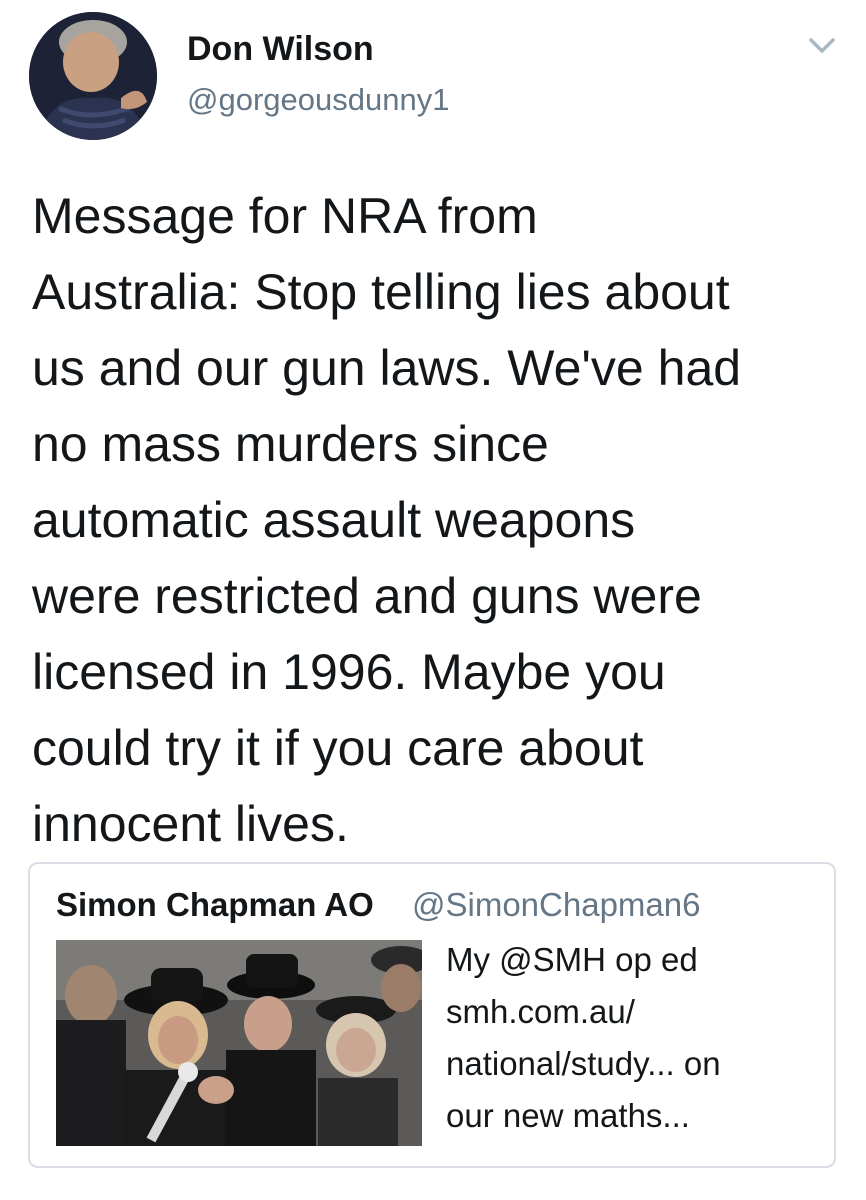  I want to click on author-handle: @gorgeousdunny1, so click(318, 100).